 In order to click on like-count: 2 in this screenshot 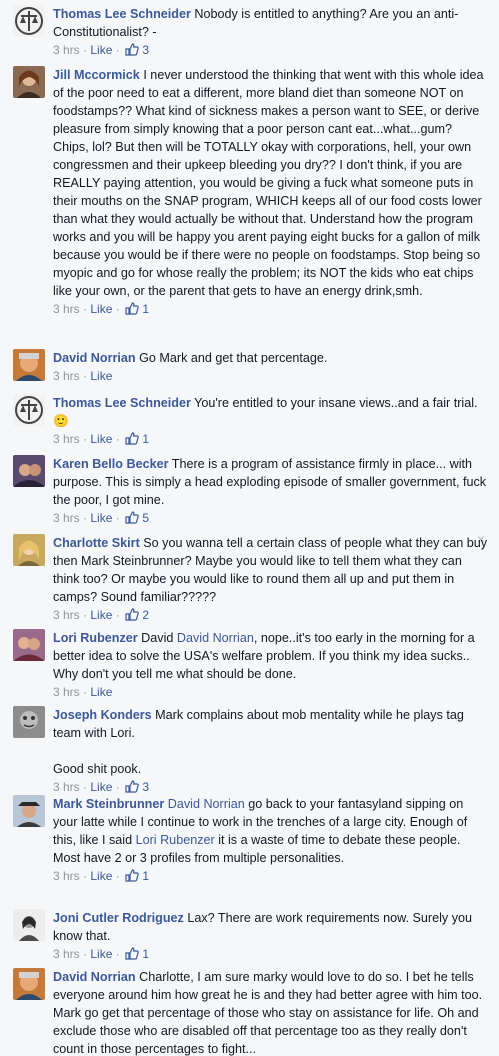, I will do `click(145, 615)`.